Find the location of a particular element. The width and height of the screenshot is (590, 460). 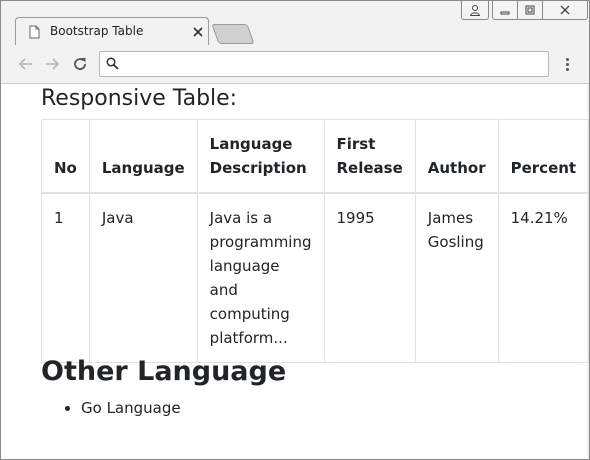

other-language-heading: Other Language is located at coordinates (164, 371).